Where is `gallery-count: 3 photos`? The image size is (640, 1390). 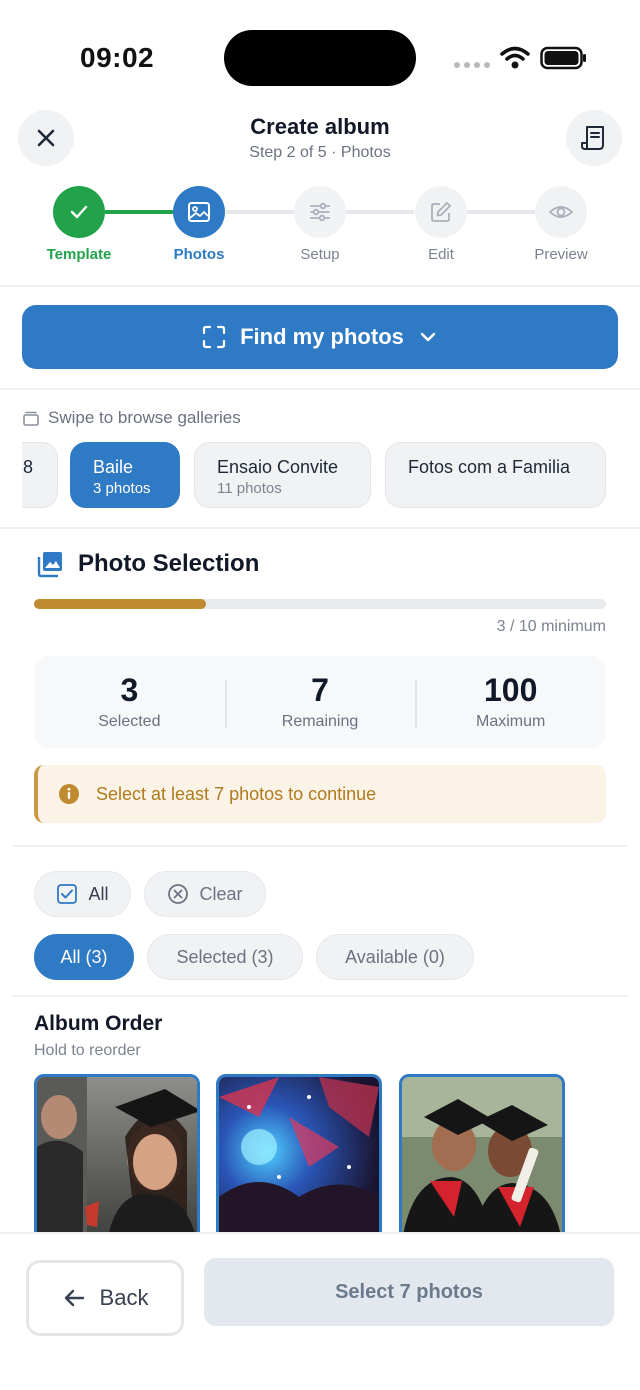
gallery-count: 3 photos is located at coordinates (122, 488).